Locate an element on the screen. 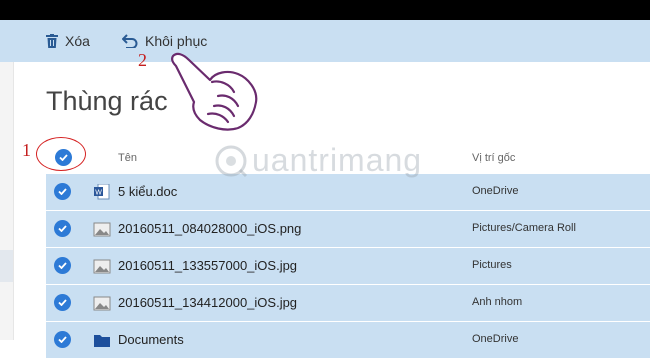  table-row: 20160511_134412000_iOS.jpg Anh nhom is located at coordinates (348, 303).